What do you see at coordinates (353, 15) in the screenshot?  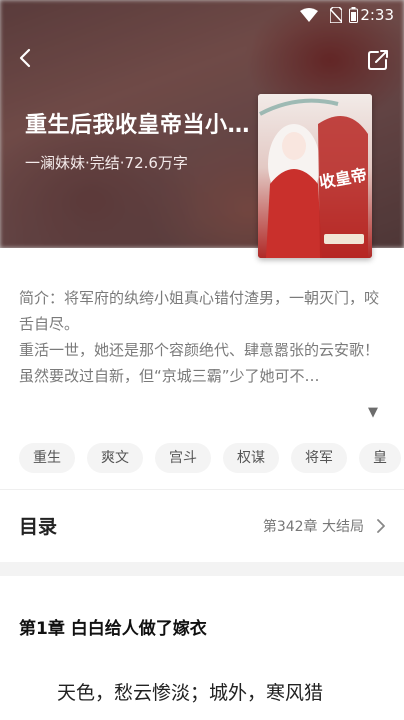 I see `battery-icon` at bounding box center [353, 15].